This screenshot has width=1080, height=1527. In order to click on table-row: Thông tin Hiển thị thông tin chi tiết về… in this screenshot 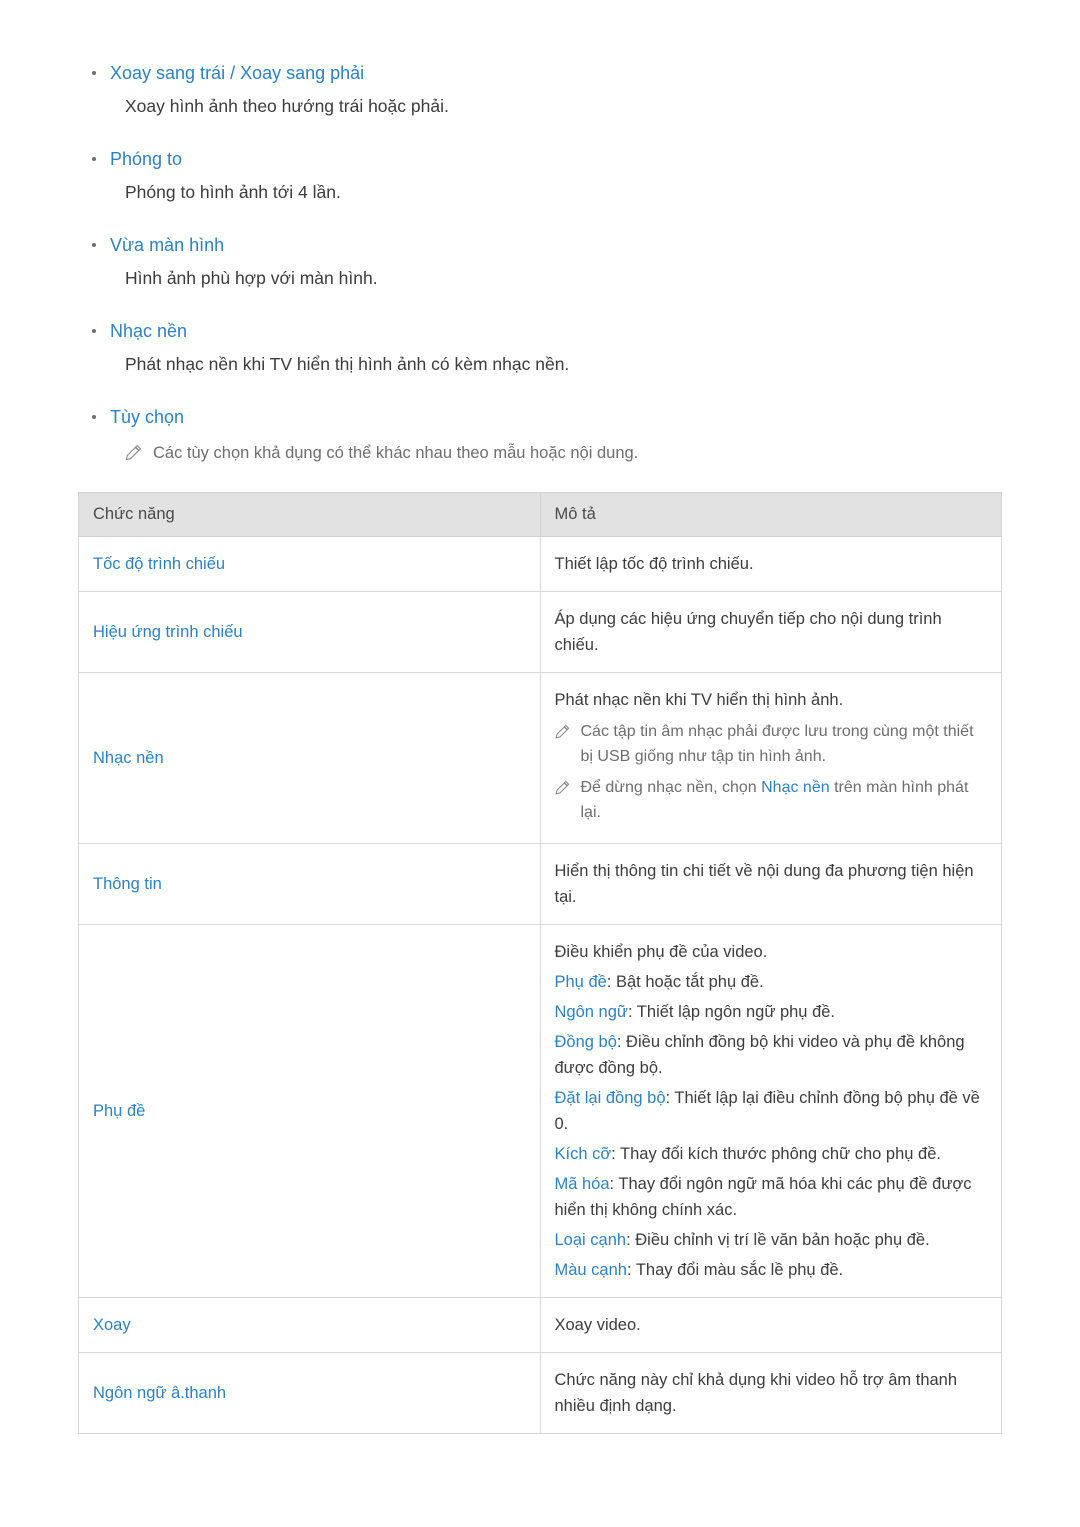, I will do `click(540, 884)`.